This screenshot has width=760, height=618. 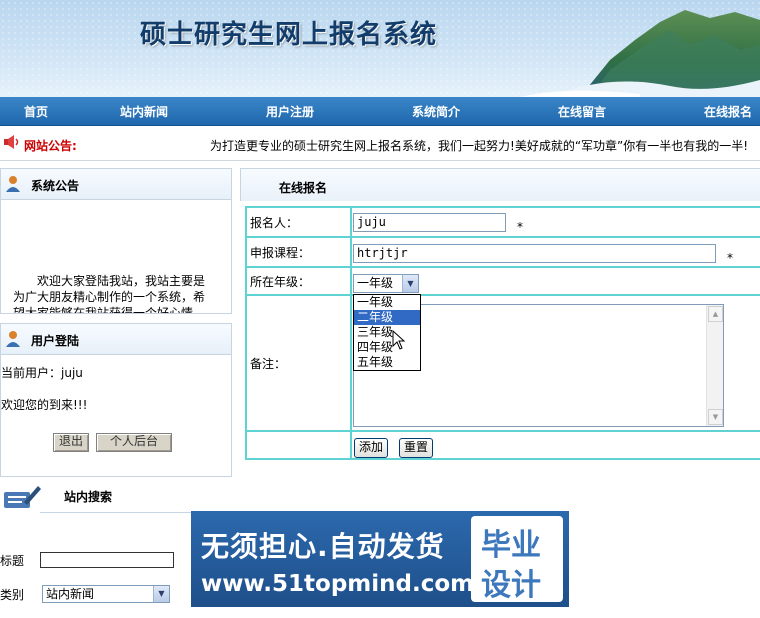 I want to click on applicant-label: 报名人：, so click(x=298, y=222).